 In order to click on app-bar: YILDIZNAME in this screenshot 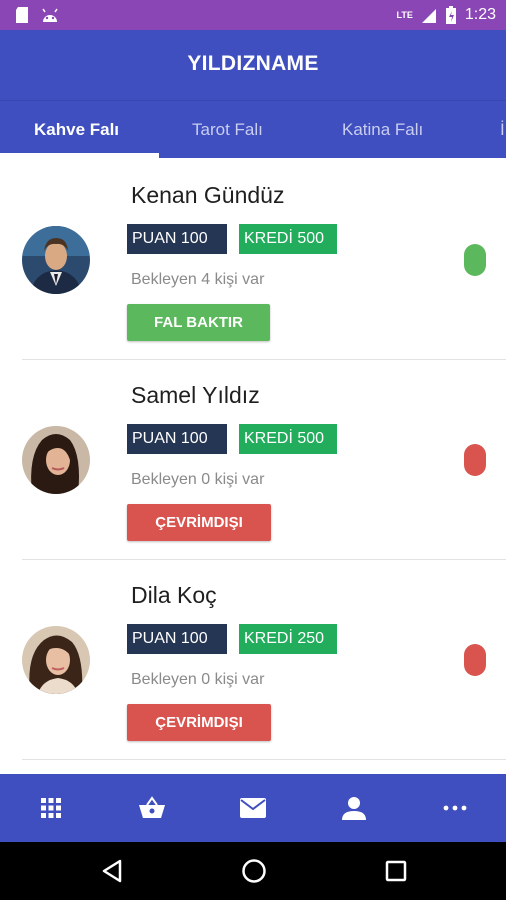, I will do `click(253, 65)`.